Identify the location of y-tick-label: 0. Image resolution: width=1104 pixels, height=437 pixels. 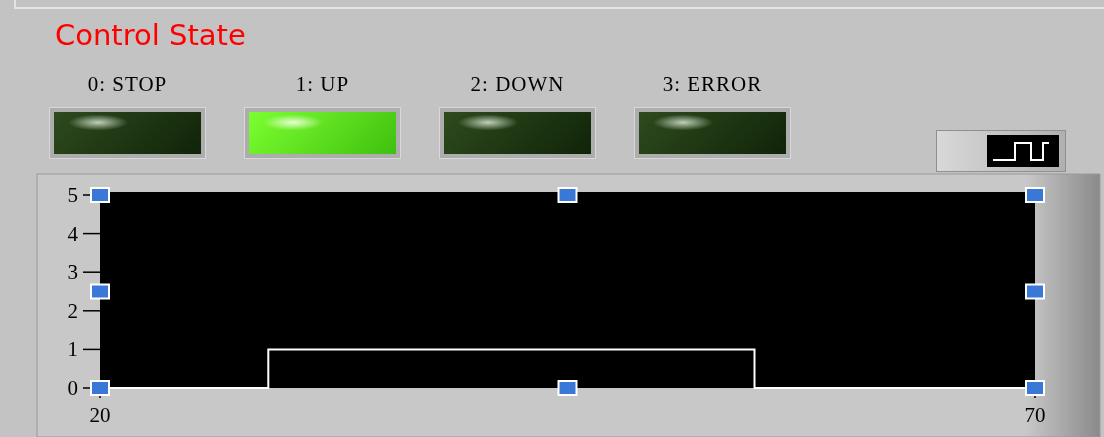
(72, 388).